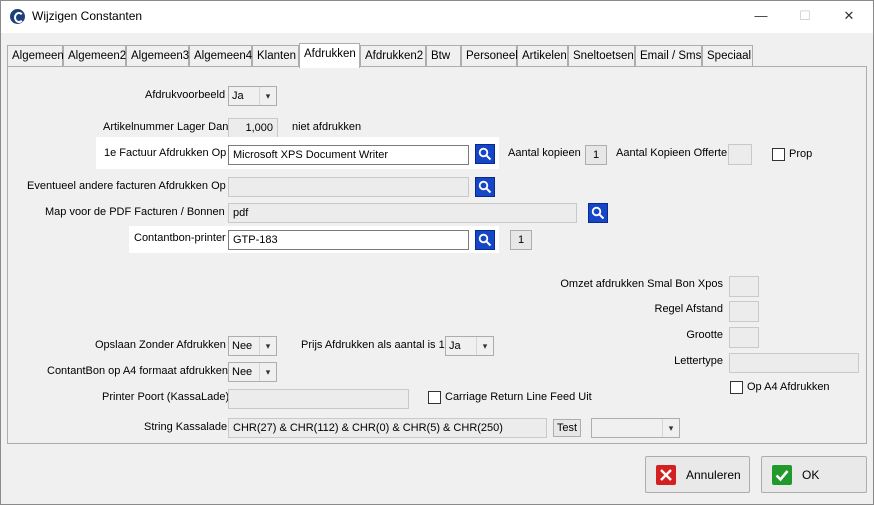  Describe the element at coordinates (126, 186) in the screenshot. I see `andere-facturen-label: Eventueel andere facturen Afdrukken Op` at that location.